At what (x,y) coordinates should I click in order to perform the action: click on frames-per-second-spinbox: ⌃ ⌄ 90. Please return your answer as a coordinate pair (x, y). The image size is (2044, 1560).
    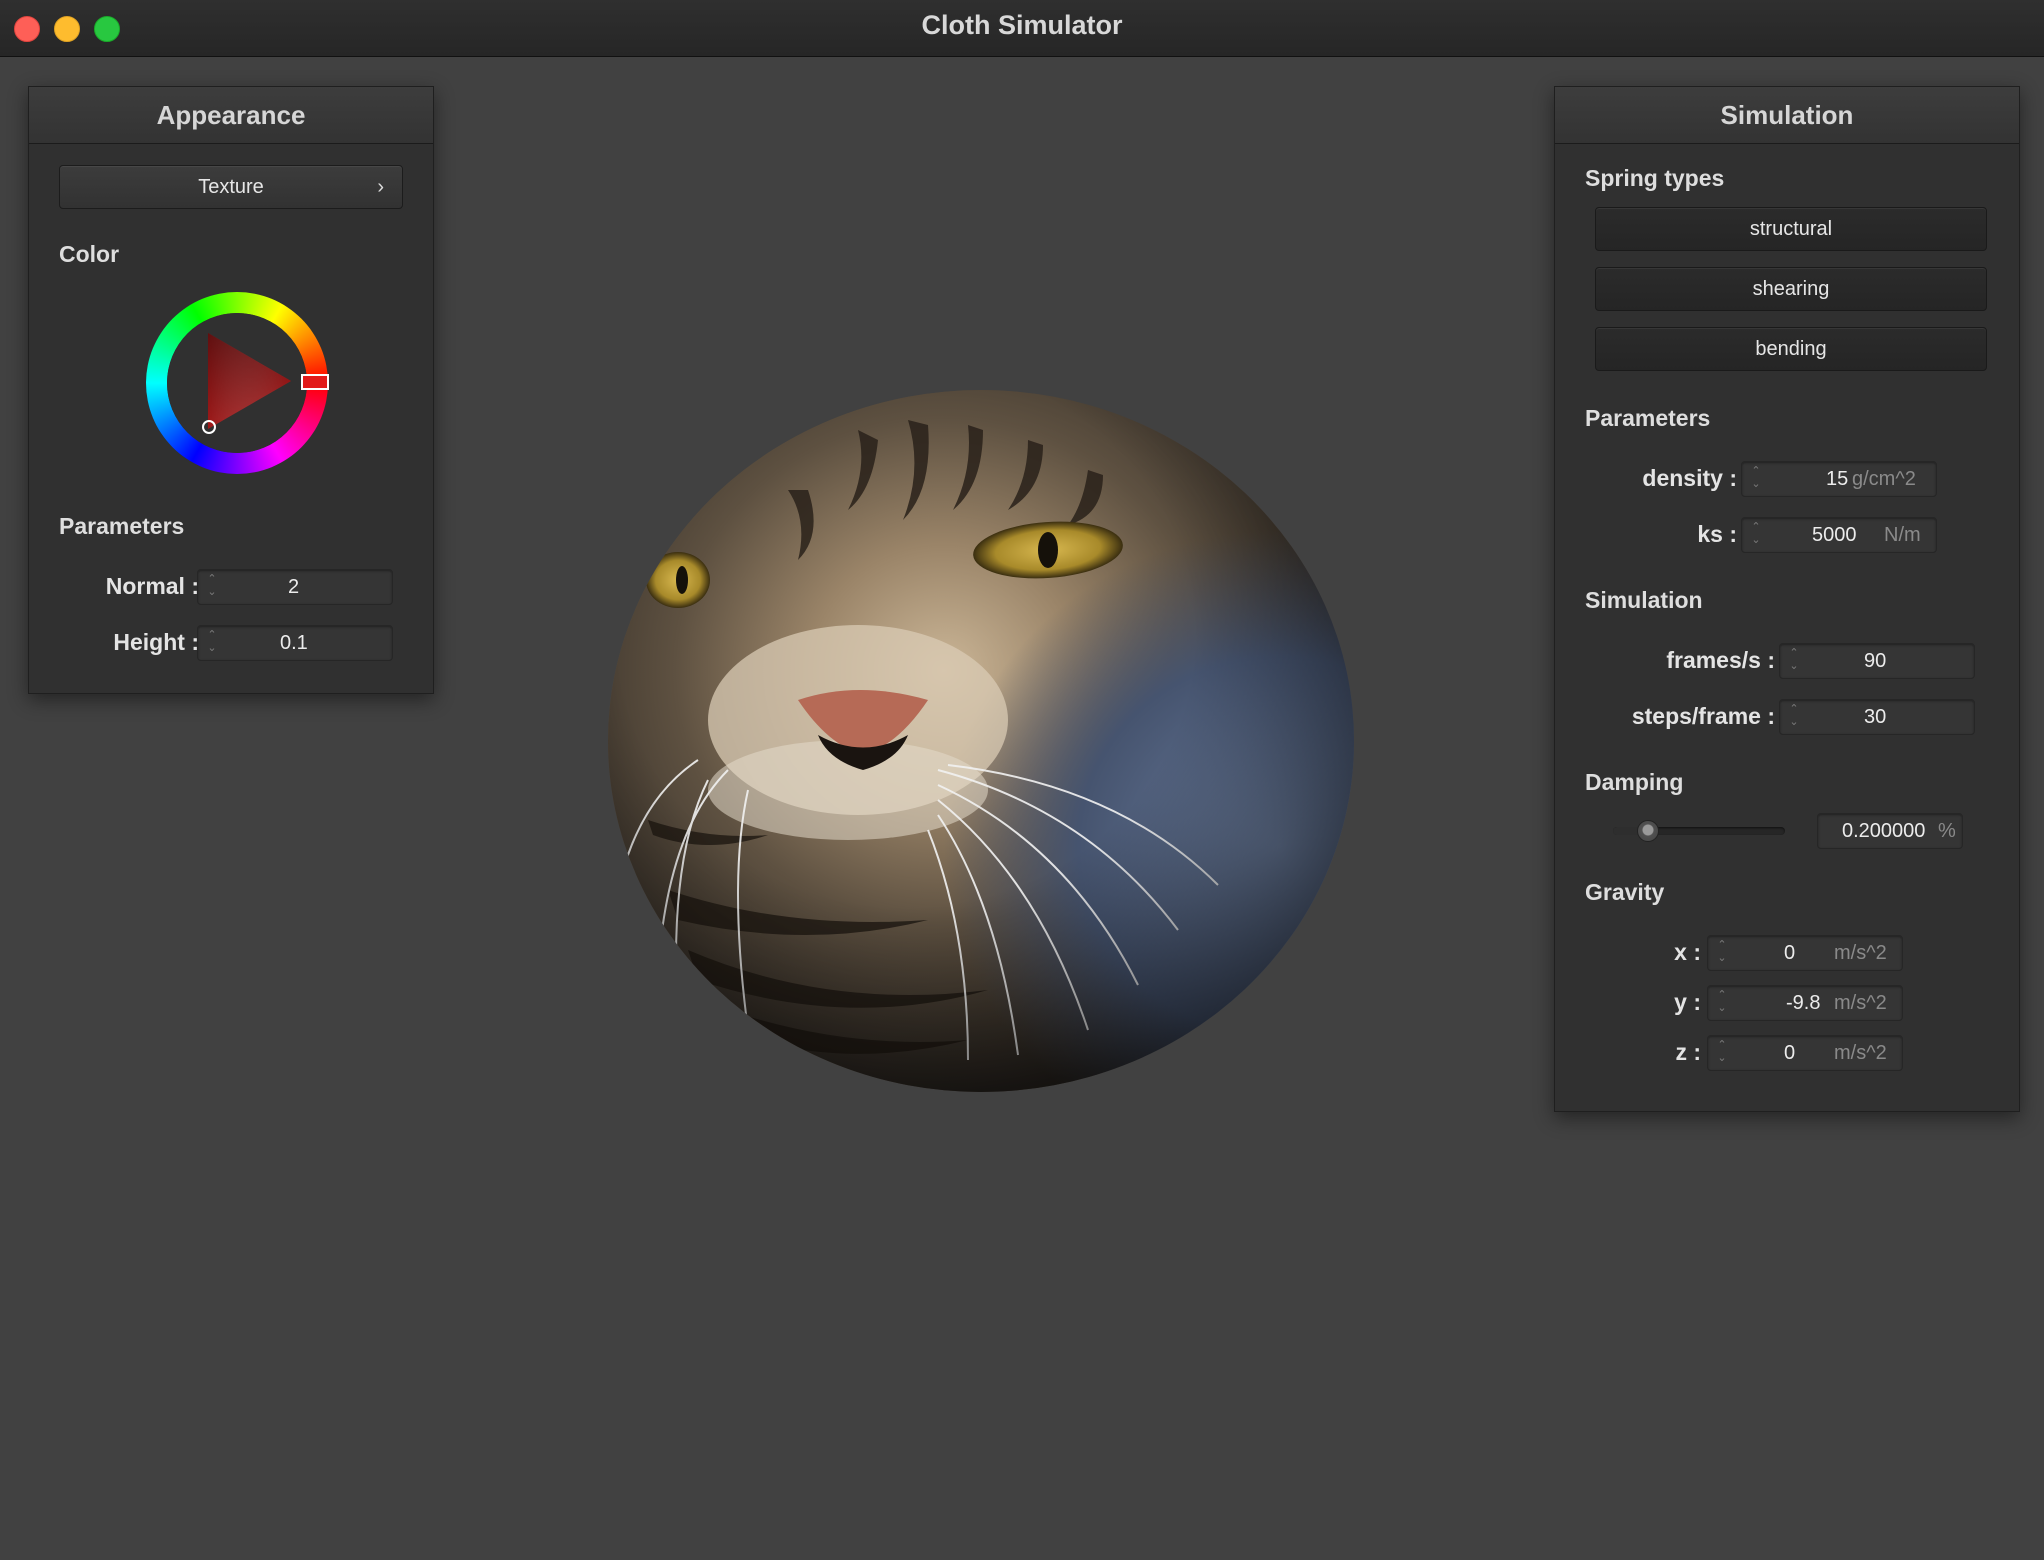
    Looking at the image, I should click on (1877, 661).